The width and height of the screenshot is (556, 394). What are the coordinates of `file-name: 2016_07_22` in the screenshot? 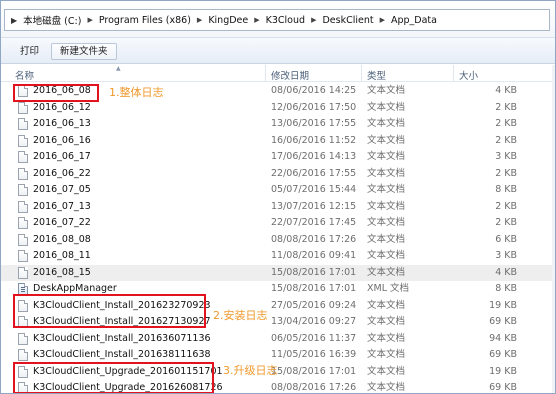 It's located at (62, 222).